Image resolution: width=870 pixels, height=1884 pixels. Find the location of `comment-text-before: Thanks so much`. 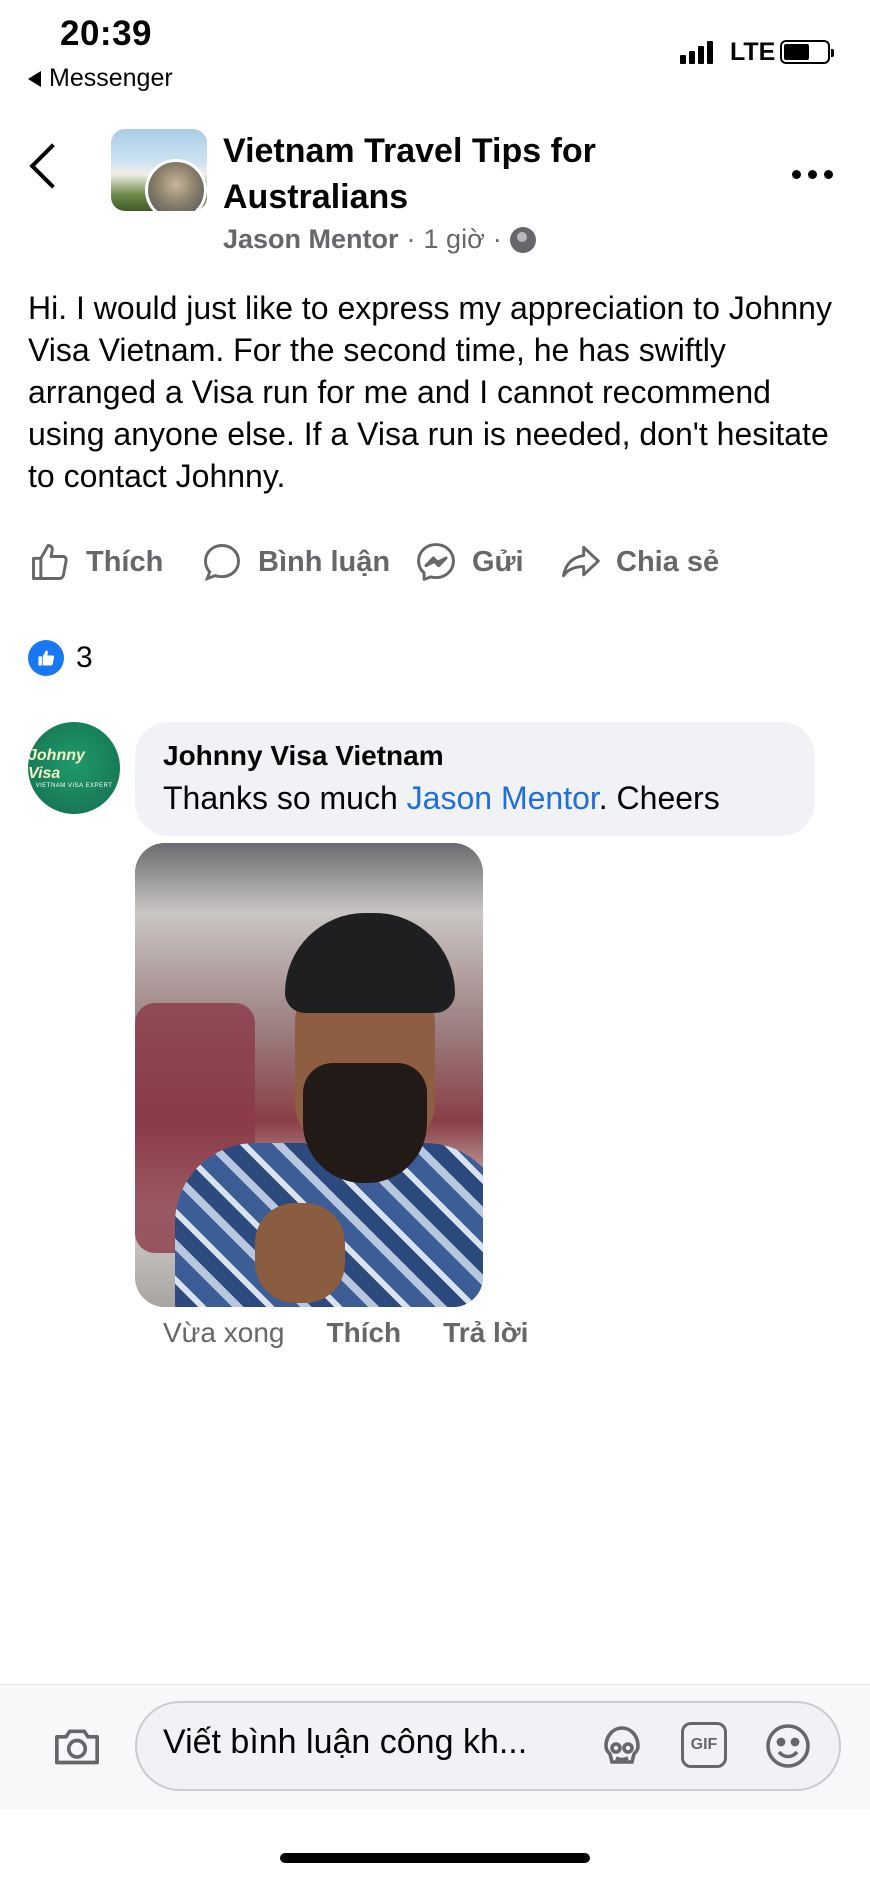

comment-text-before: Thanks so much is located at coordinates (285, 798).